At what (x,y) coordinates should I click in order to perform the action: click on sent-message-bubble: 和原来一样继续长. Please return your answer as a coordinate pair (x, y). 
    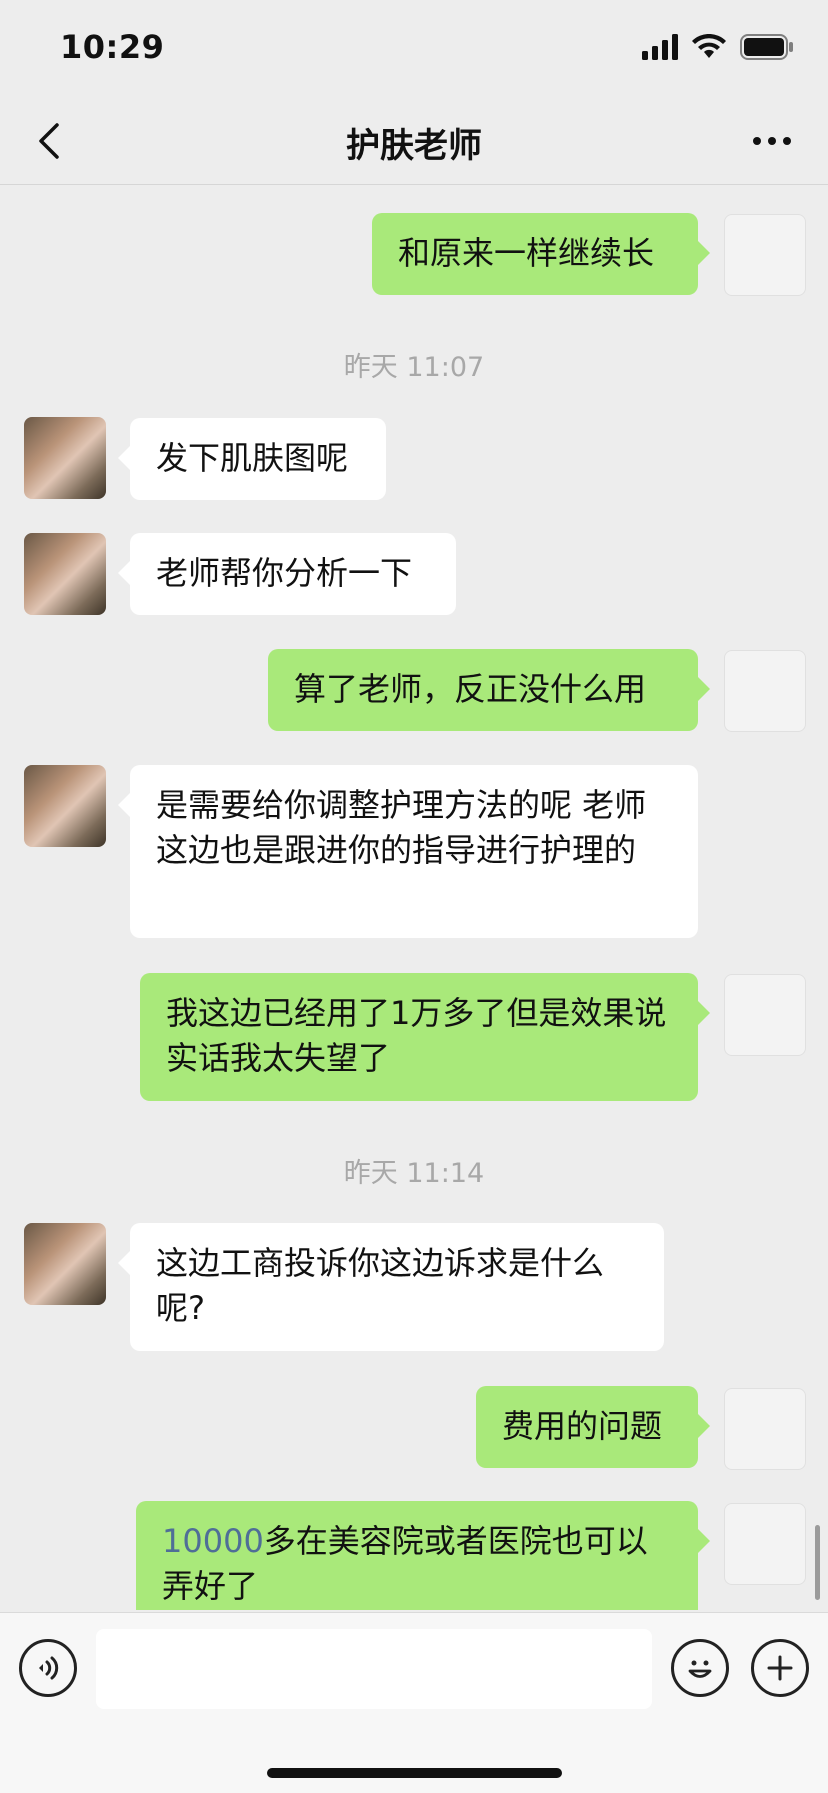
    Looking at the image, I should click on (541, 254).